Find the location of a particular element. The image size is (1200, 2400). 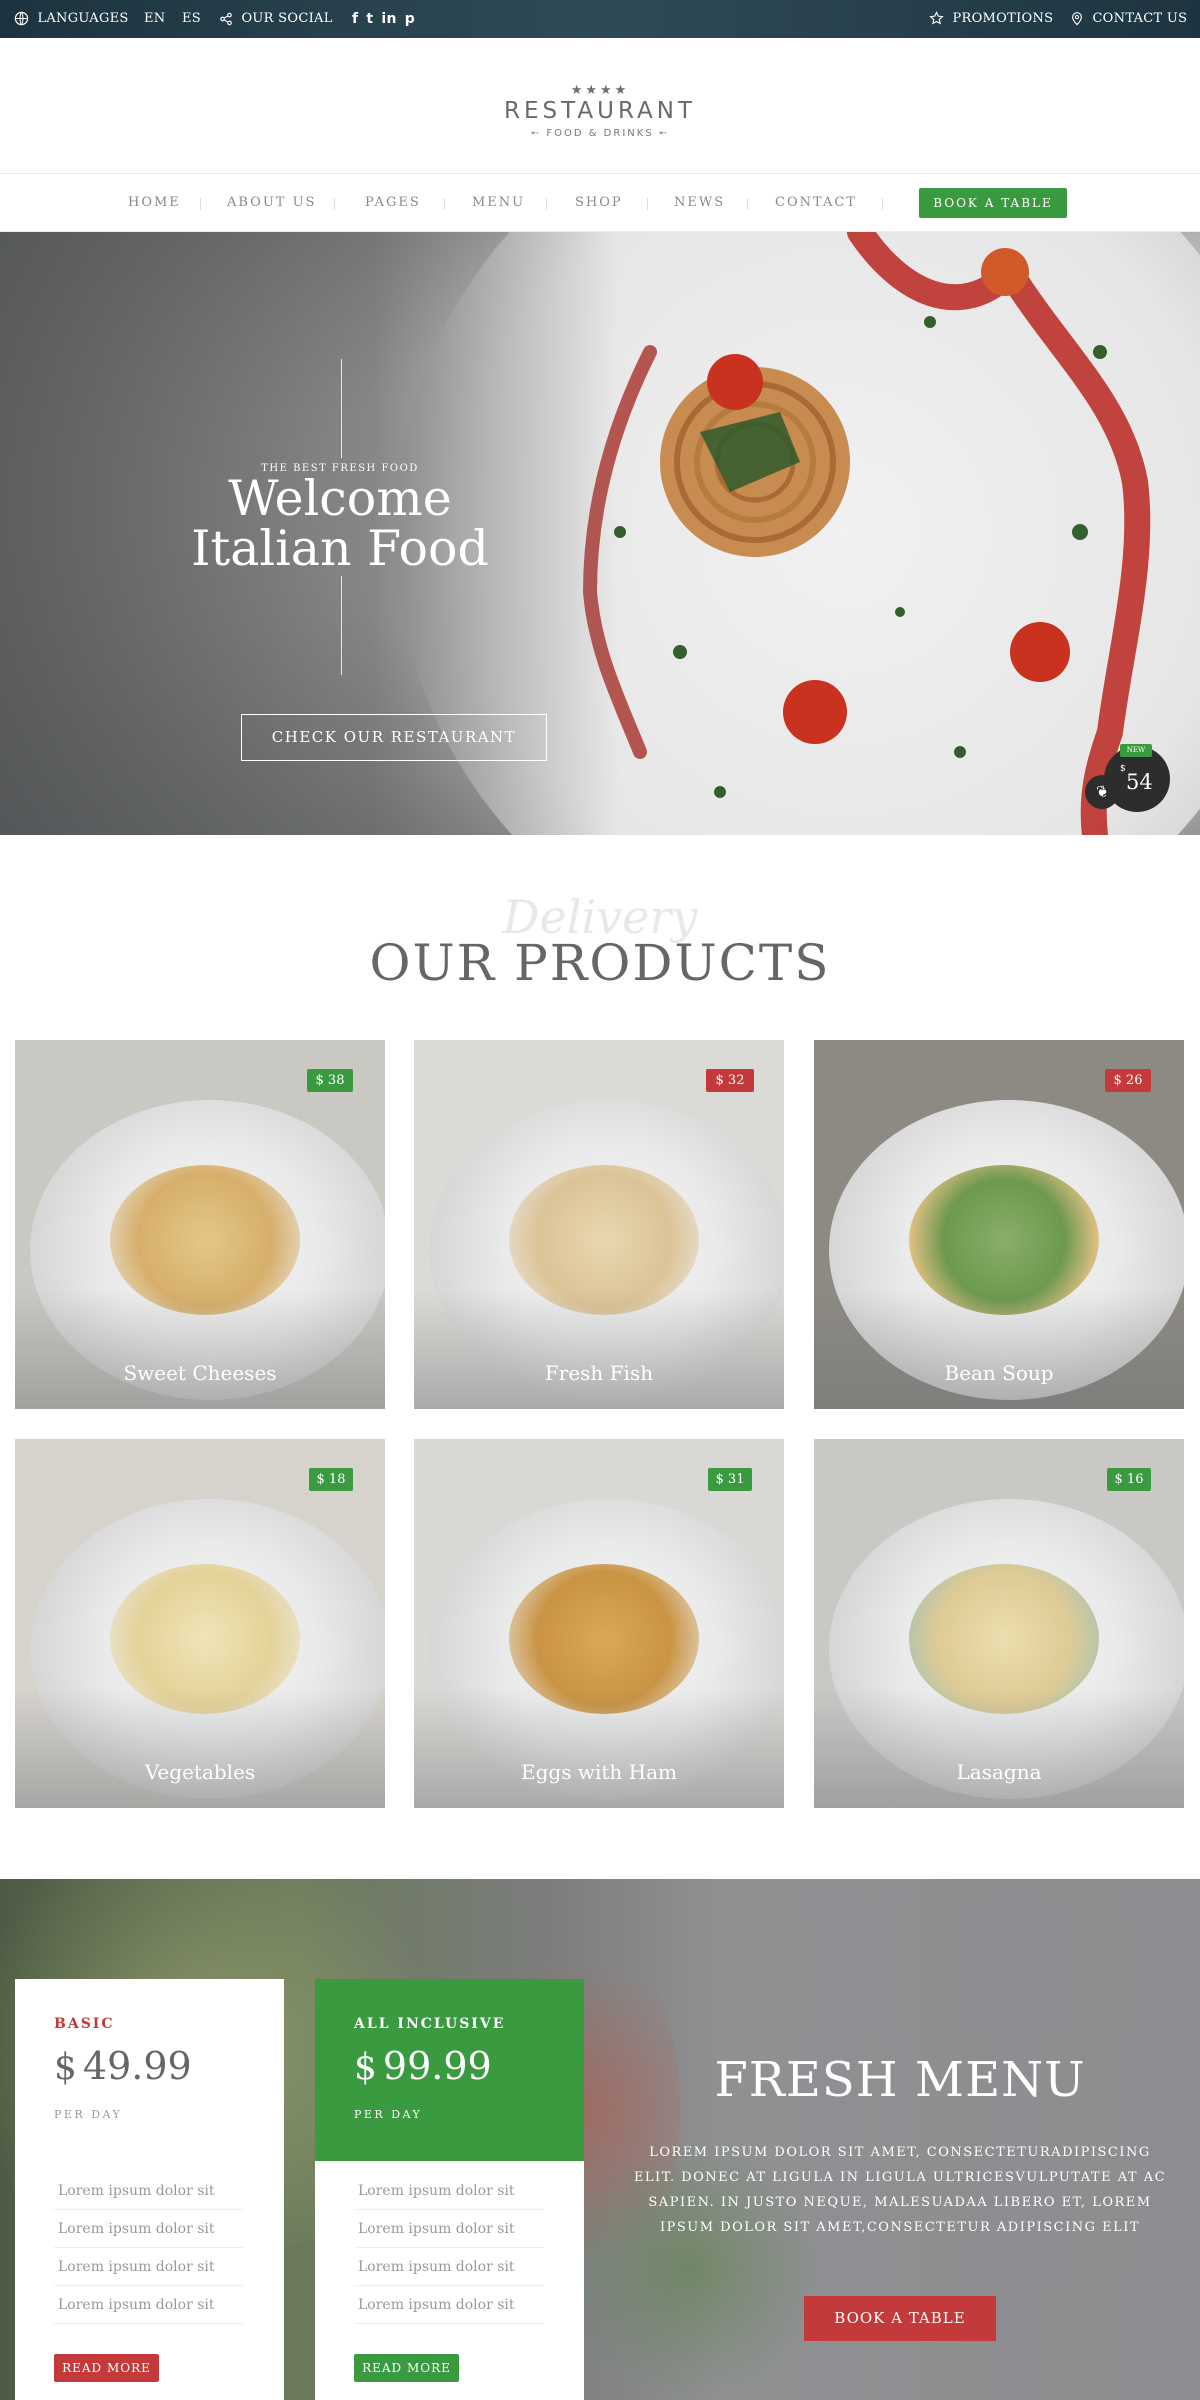

star-icon is located at coordinates (936, 18).